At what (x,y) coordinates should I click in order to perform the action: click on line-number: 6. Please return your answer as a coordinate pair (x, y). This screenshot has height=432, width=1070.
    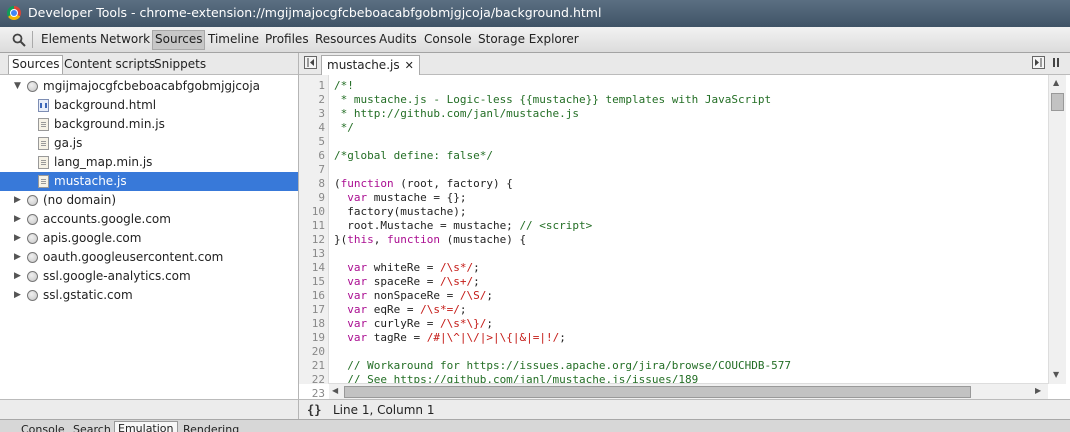
    Looking at the image, I should click on (321, 156).